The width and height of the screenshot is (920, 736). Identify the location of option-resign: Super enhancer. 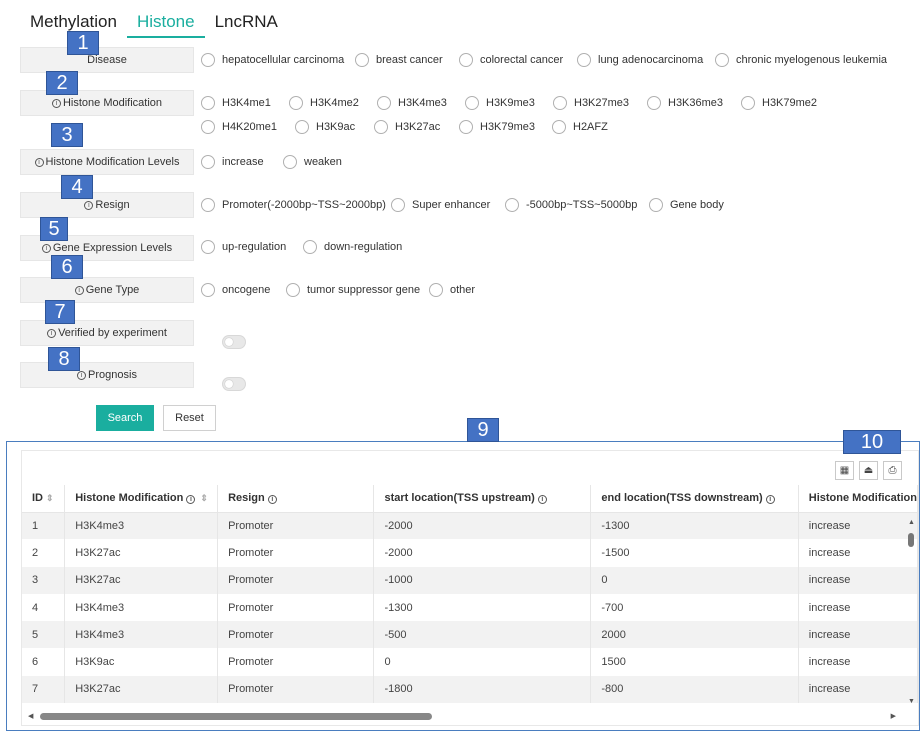
(440, 205).